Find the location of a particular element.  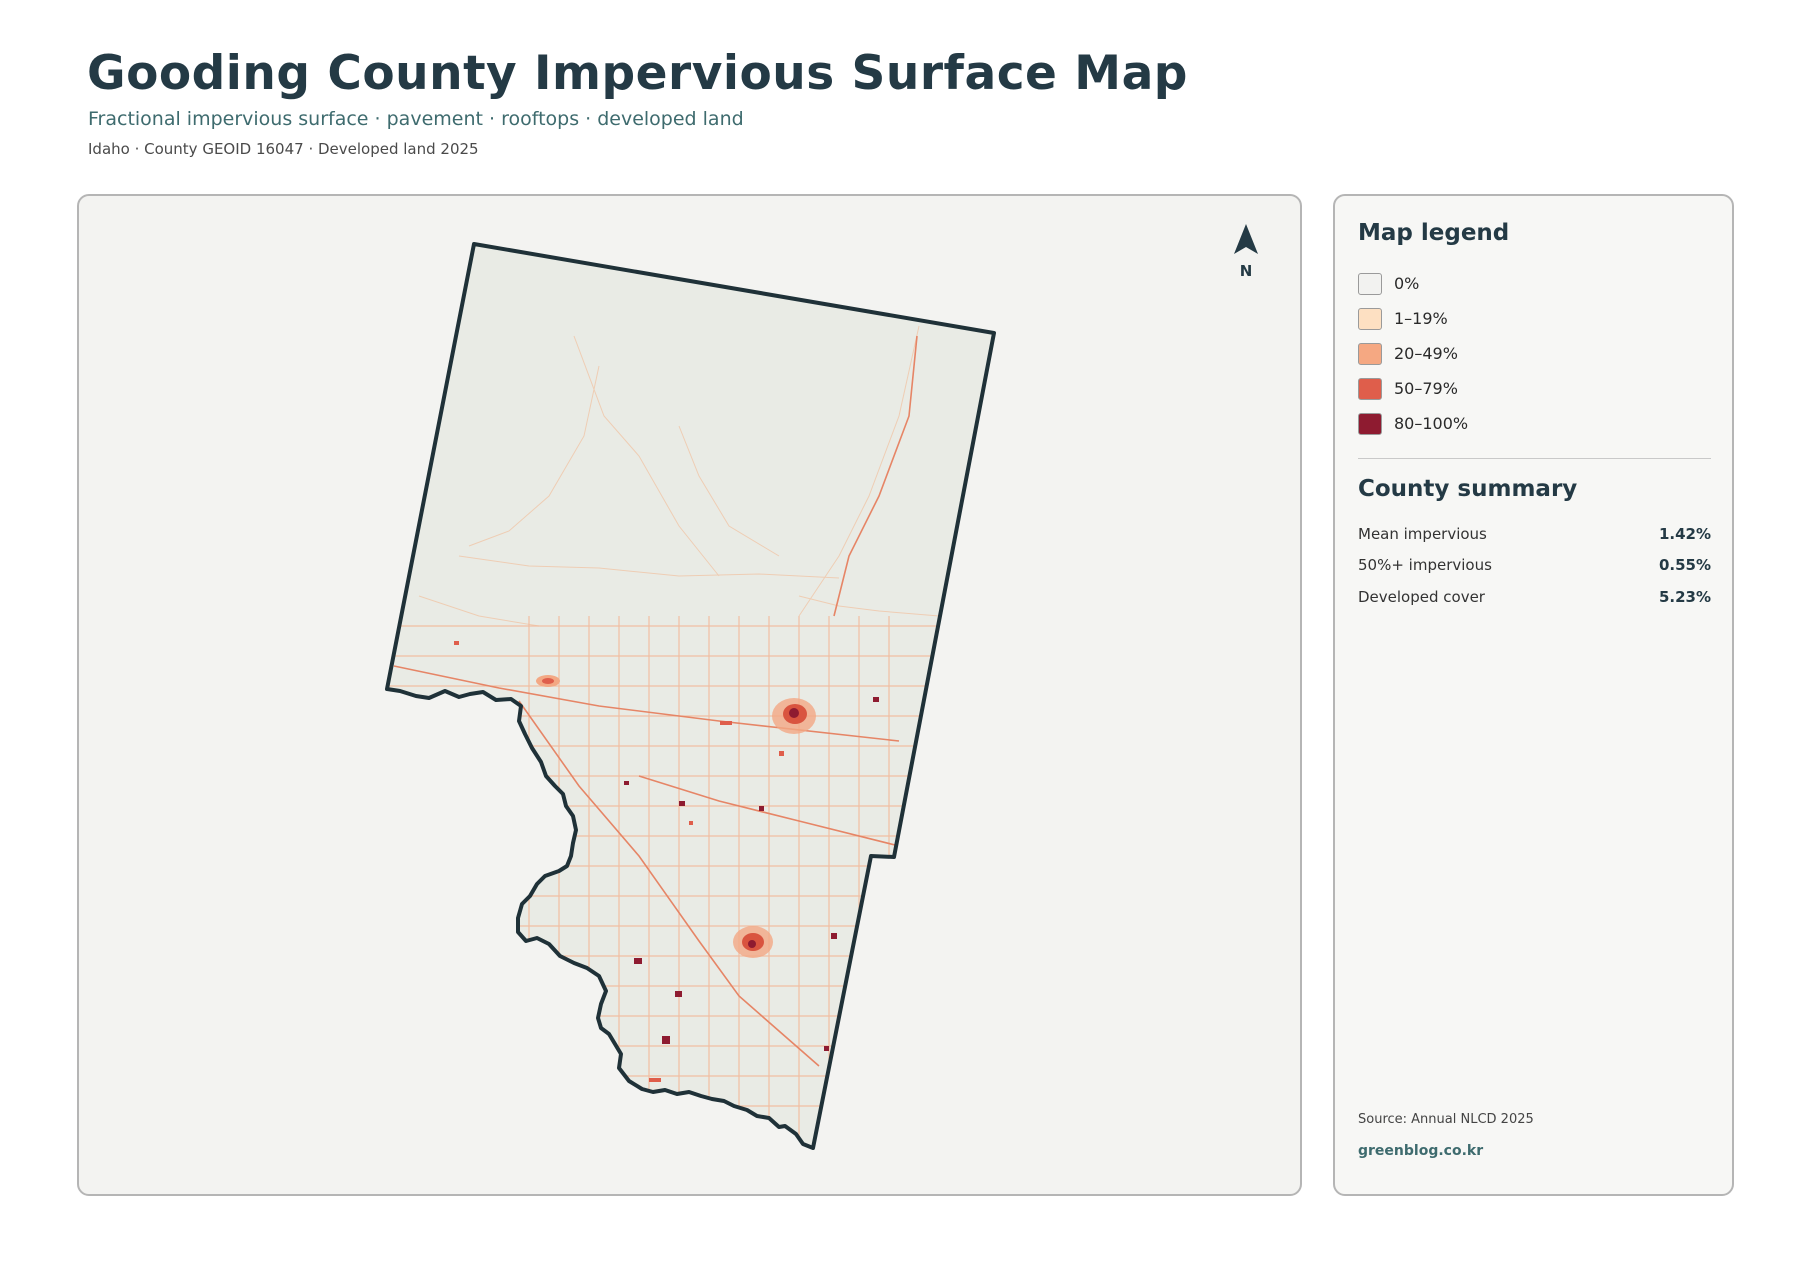

north-arrow-icon is located at coordinates (1246, 239).